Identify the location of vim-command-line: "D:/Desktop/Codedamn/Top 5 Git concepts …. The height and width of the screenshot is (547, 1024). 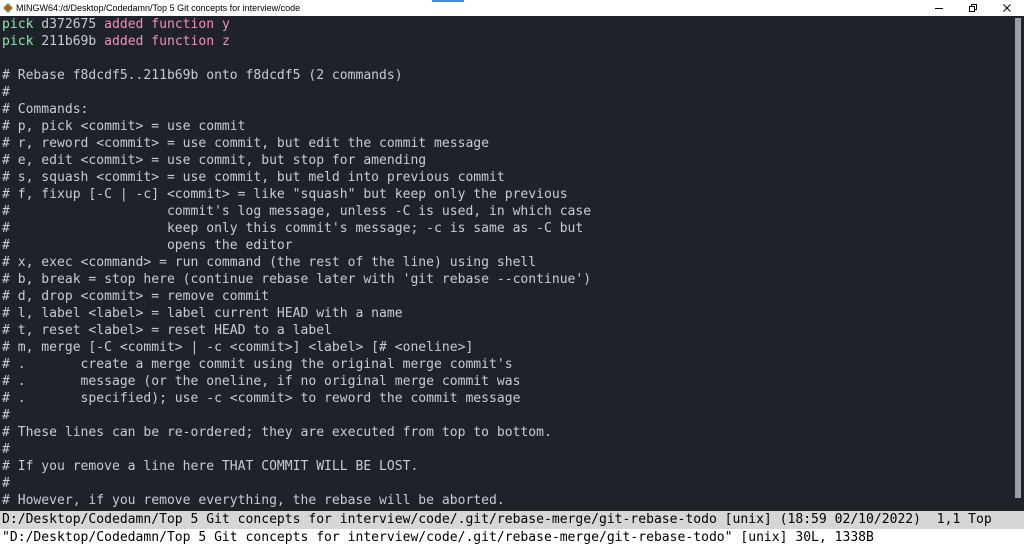
(512, 538).